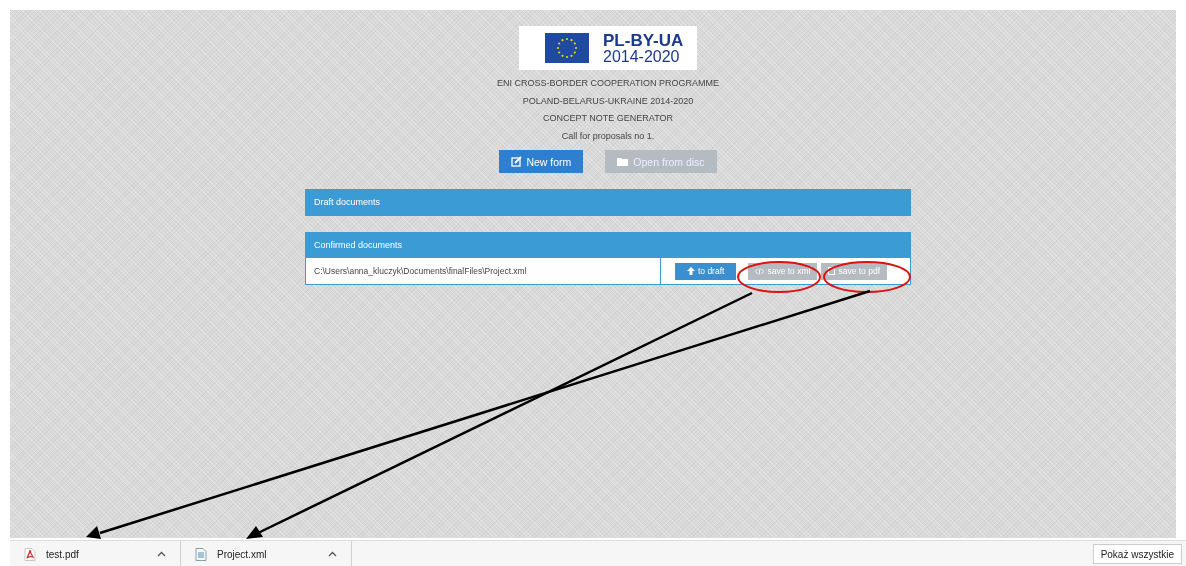 This screenshot has width=1186, height=566. Describe the element at coordinates (242, 554) in the screenshot. I see `download-filename: Project.xml` at that location.